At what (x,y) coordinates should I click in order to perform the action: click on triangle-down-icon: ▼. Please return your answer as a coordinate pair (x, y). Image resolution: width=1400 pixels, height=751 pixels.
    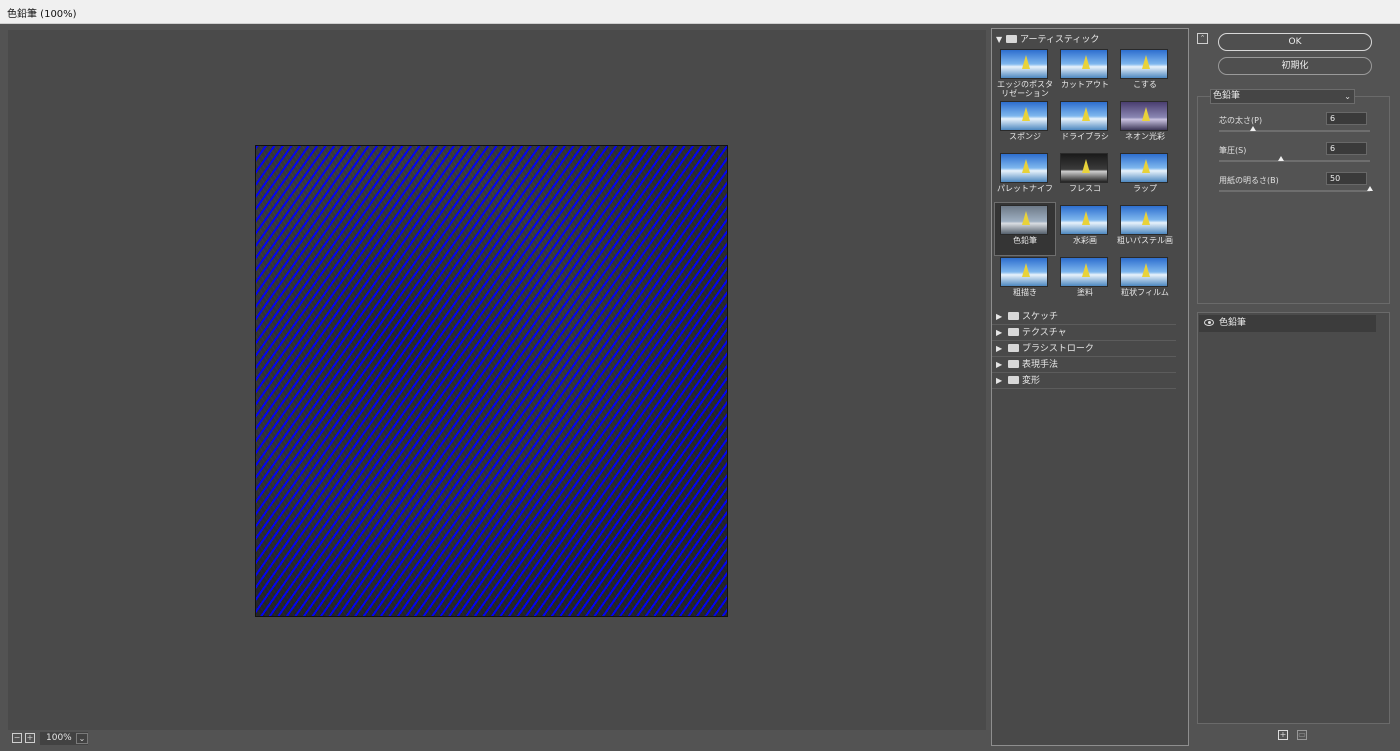
    Looking at the image, I should click on (999, 39).